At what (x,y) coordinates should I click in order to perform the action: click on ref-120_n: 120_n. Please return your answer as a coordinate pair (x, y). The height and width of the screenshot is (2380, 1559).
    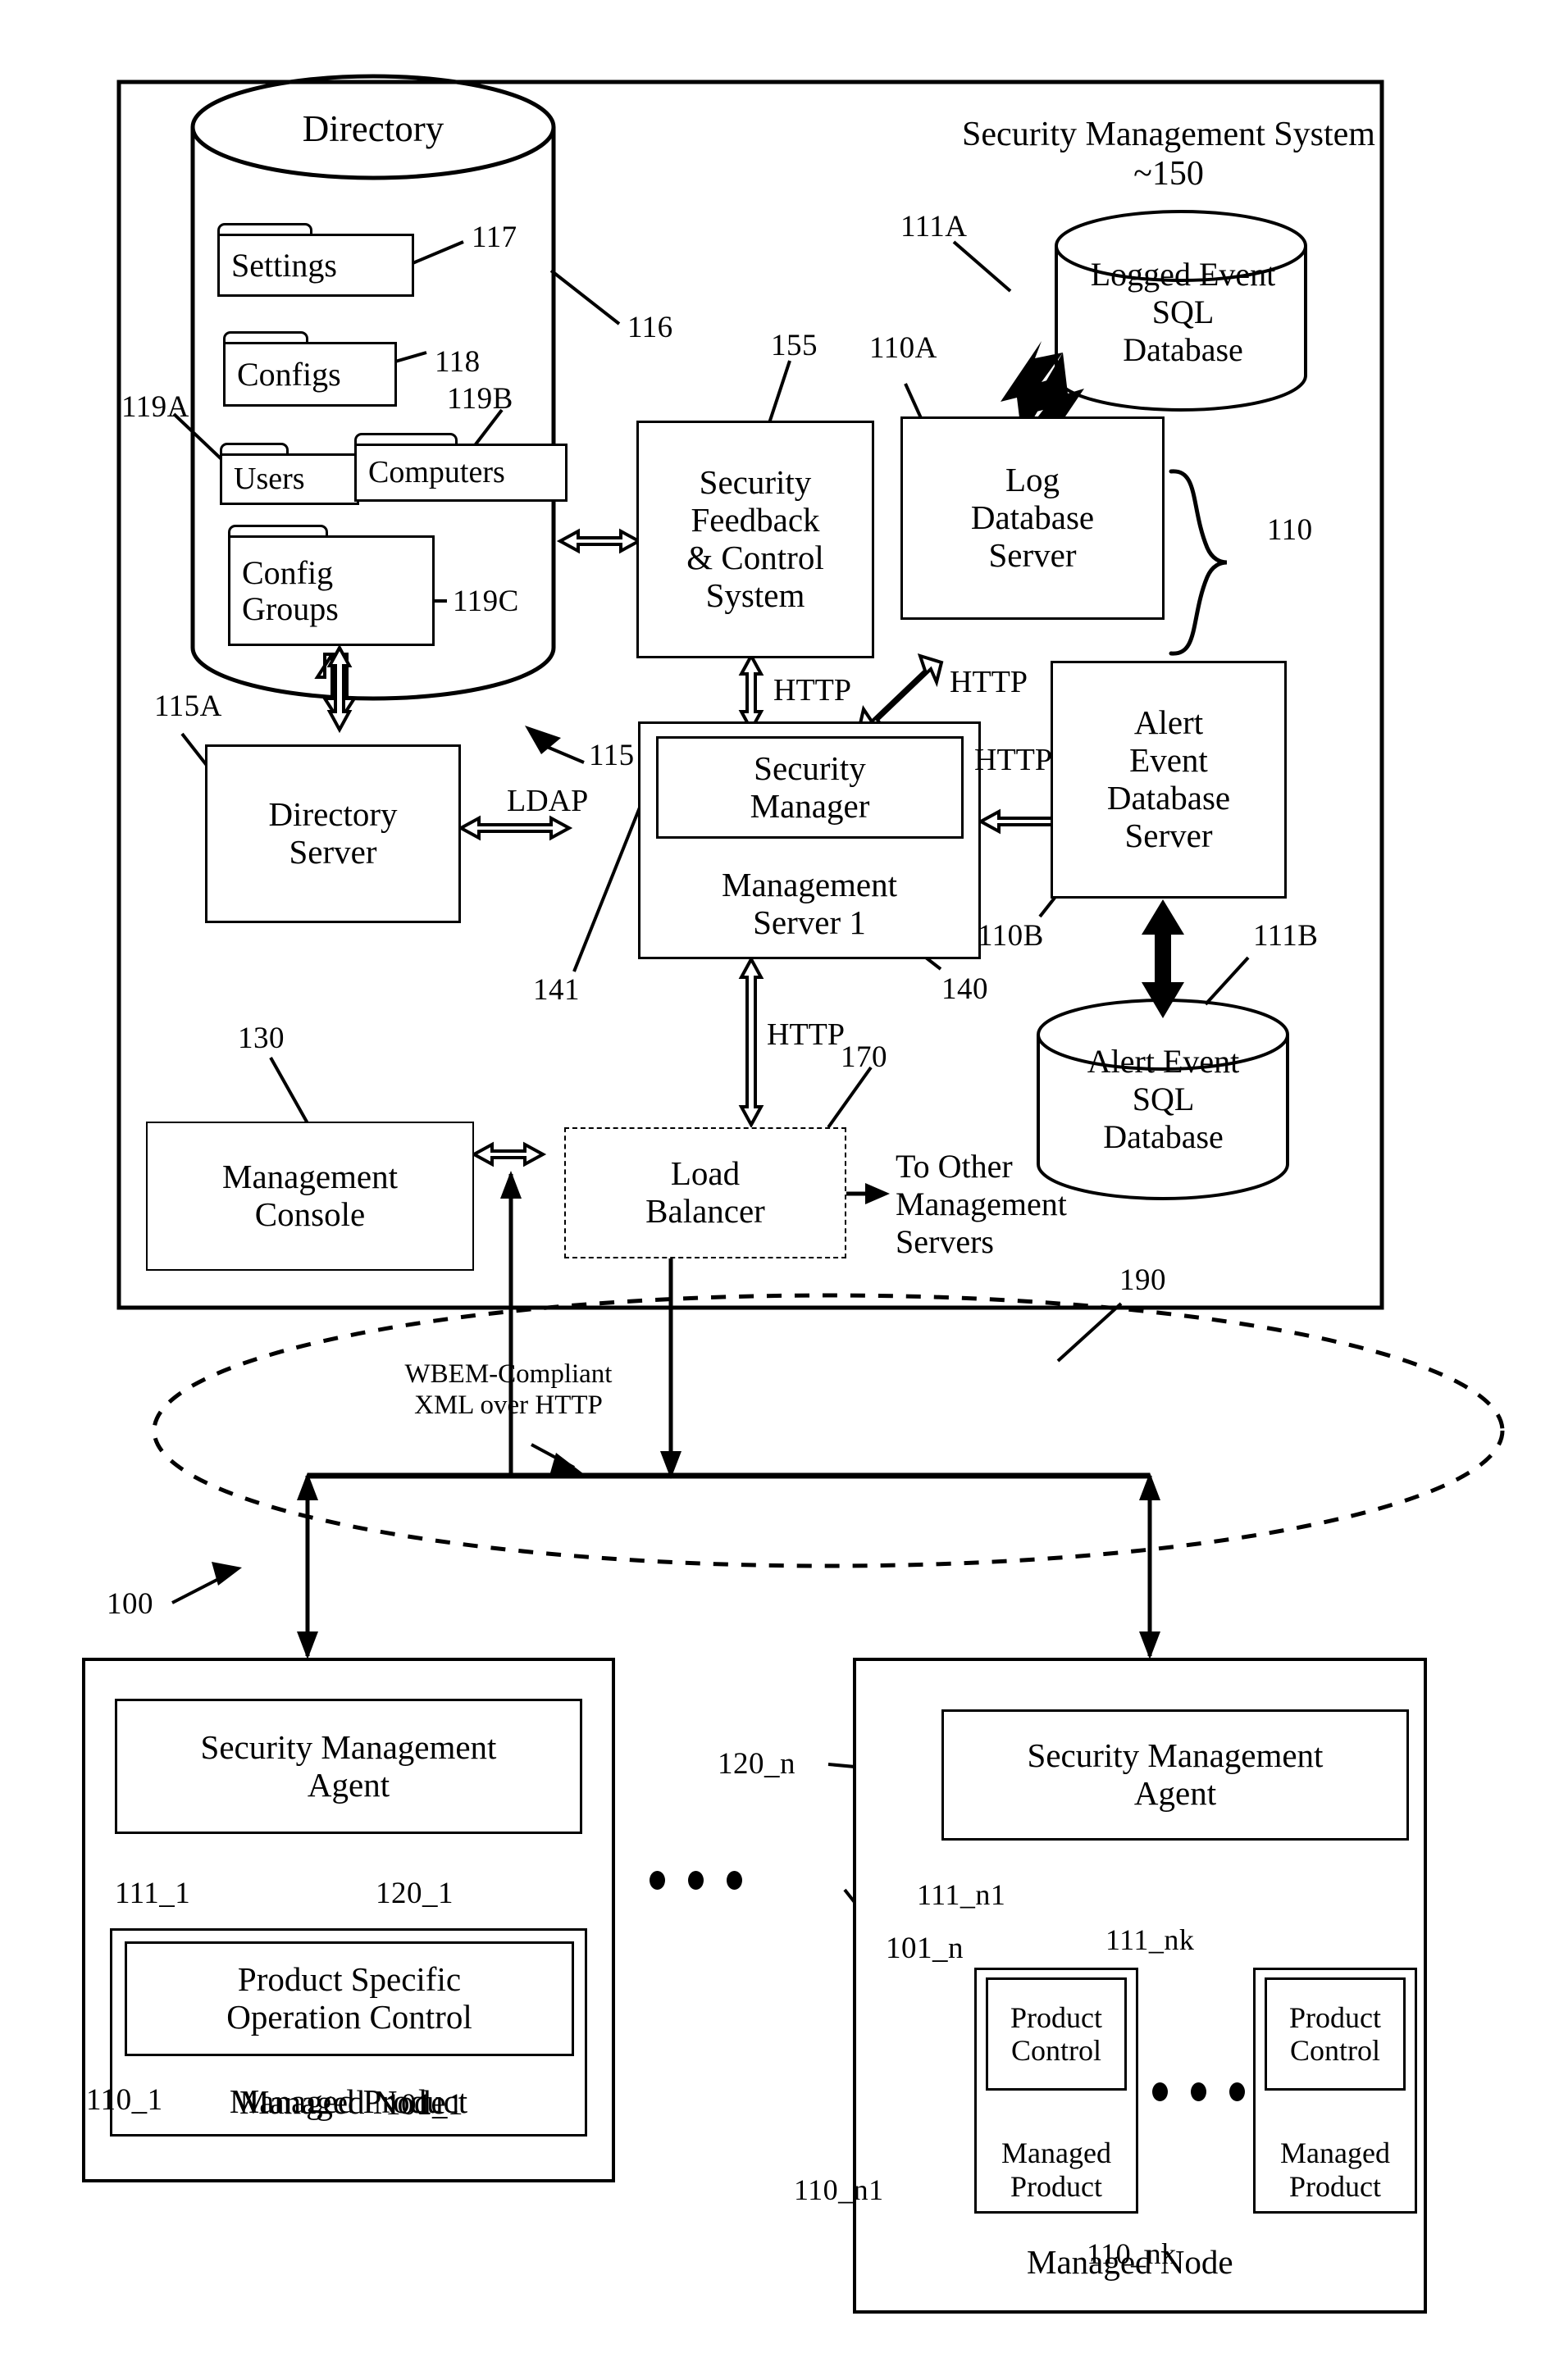
    Looking at the image, I should click on (756, 1764).